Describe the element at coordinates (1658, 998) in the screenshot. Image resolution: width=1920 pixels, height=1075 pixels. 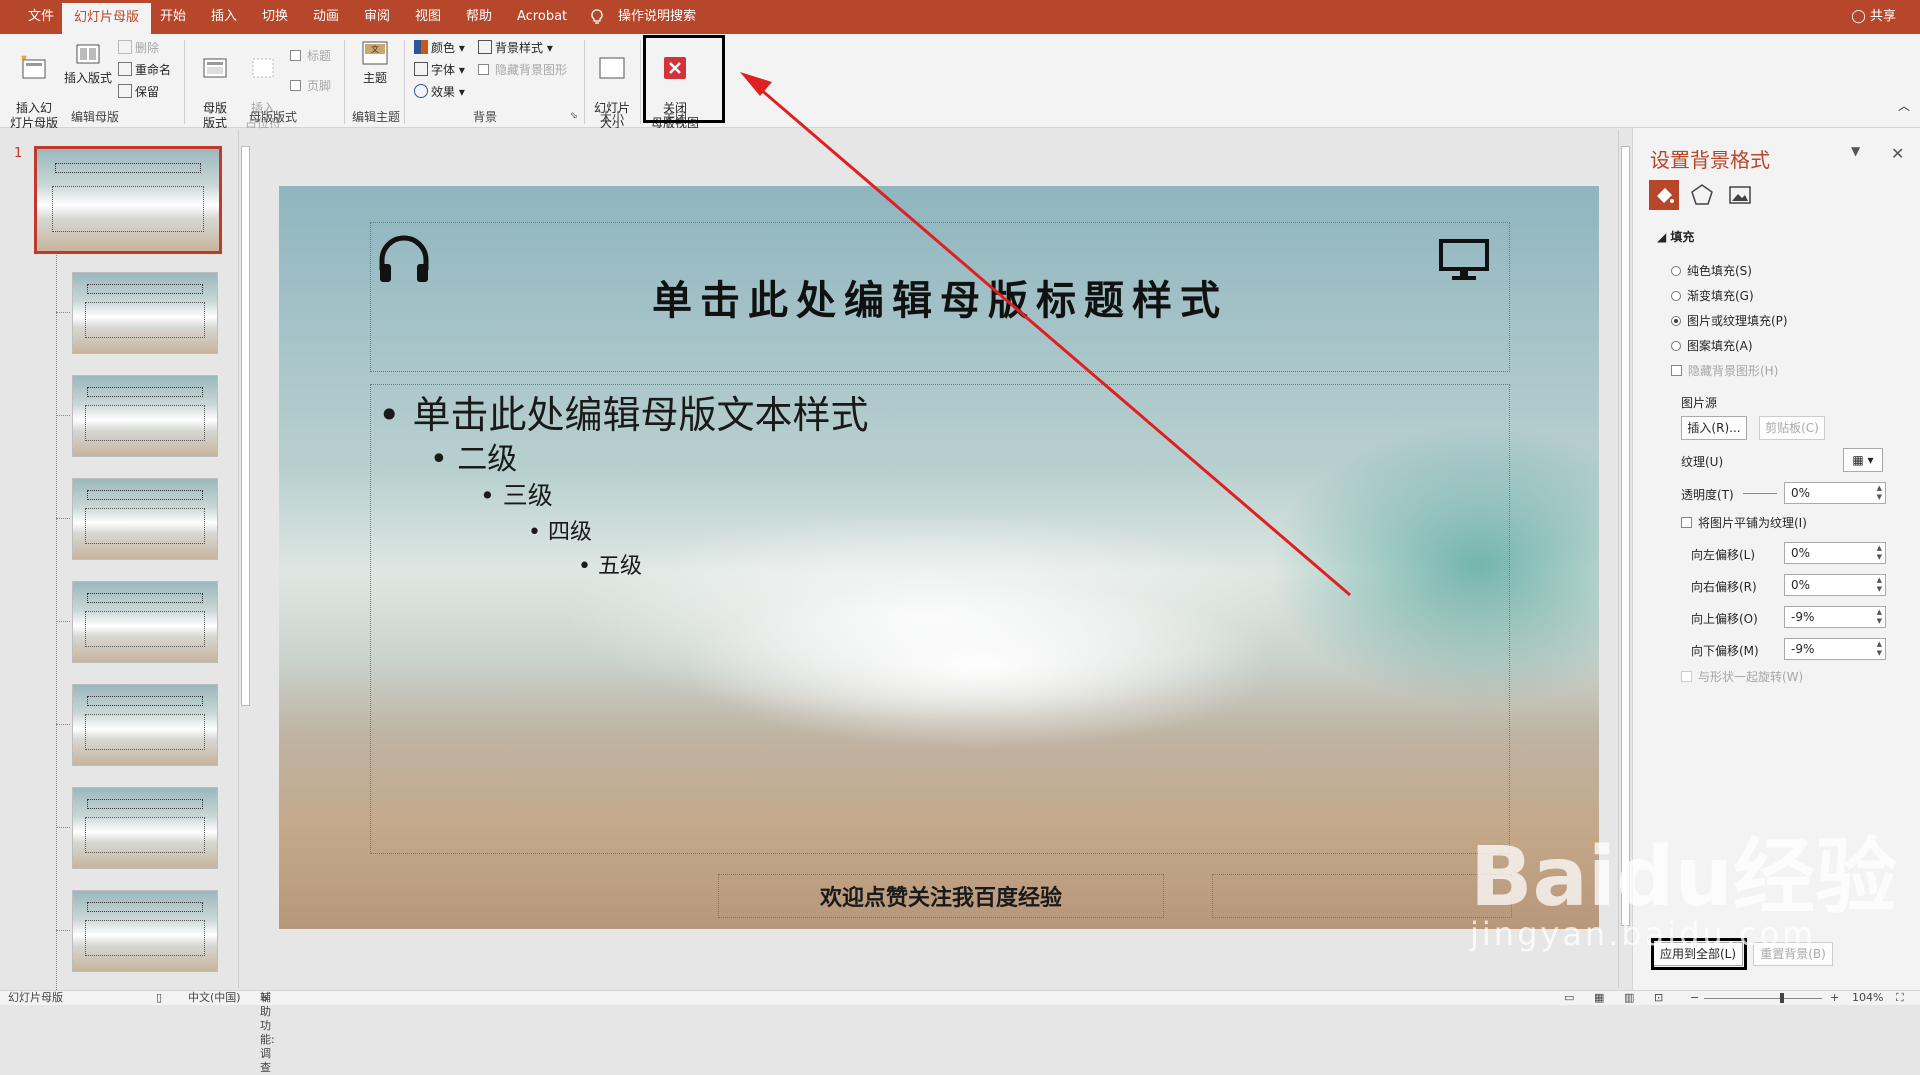
I see `slideshow-icon: ⊡` at that location.